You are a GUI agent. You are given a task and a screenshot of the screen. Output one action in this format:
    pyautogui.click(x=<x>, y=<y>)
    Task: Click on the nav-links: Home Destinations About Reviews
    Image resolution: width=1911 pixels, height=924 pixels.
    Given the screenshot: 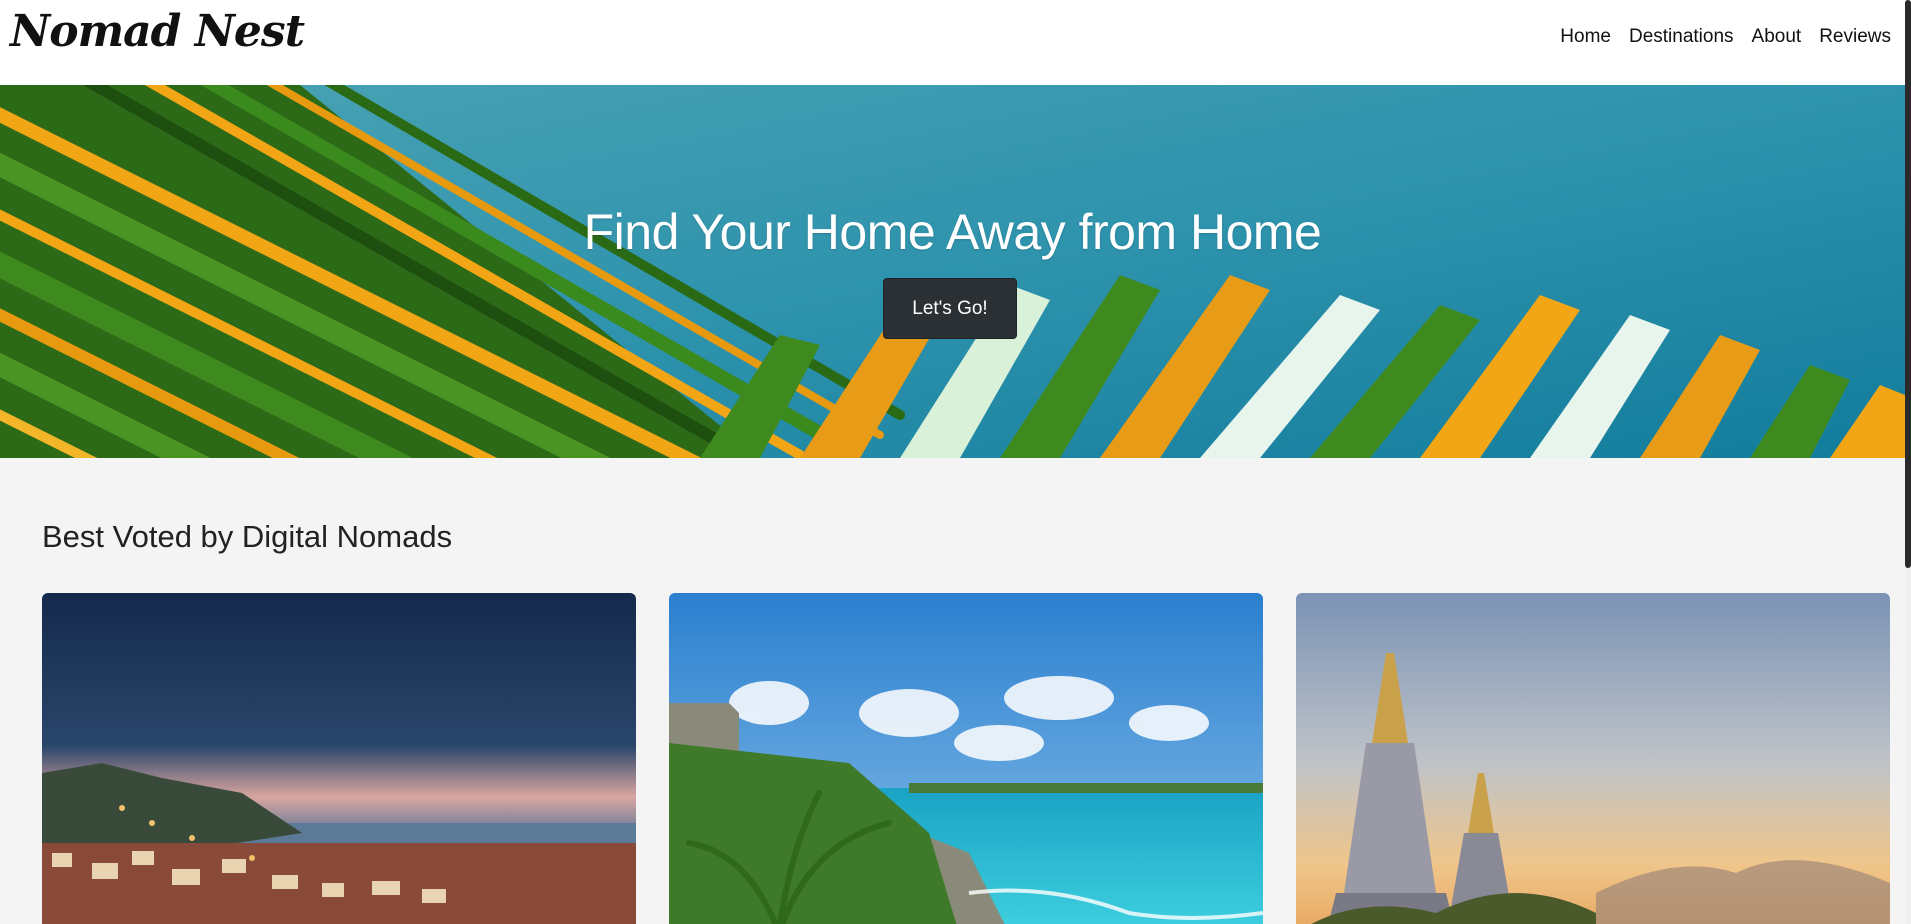 What is the action you would take?
    pyautogui.click(x=1725, y=37)
    